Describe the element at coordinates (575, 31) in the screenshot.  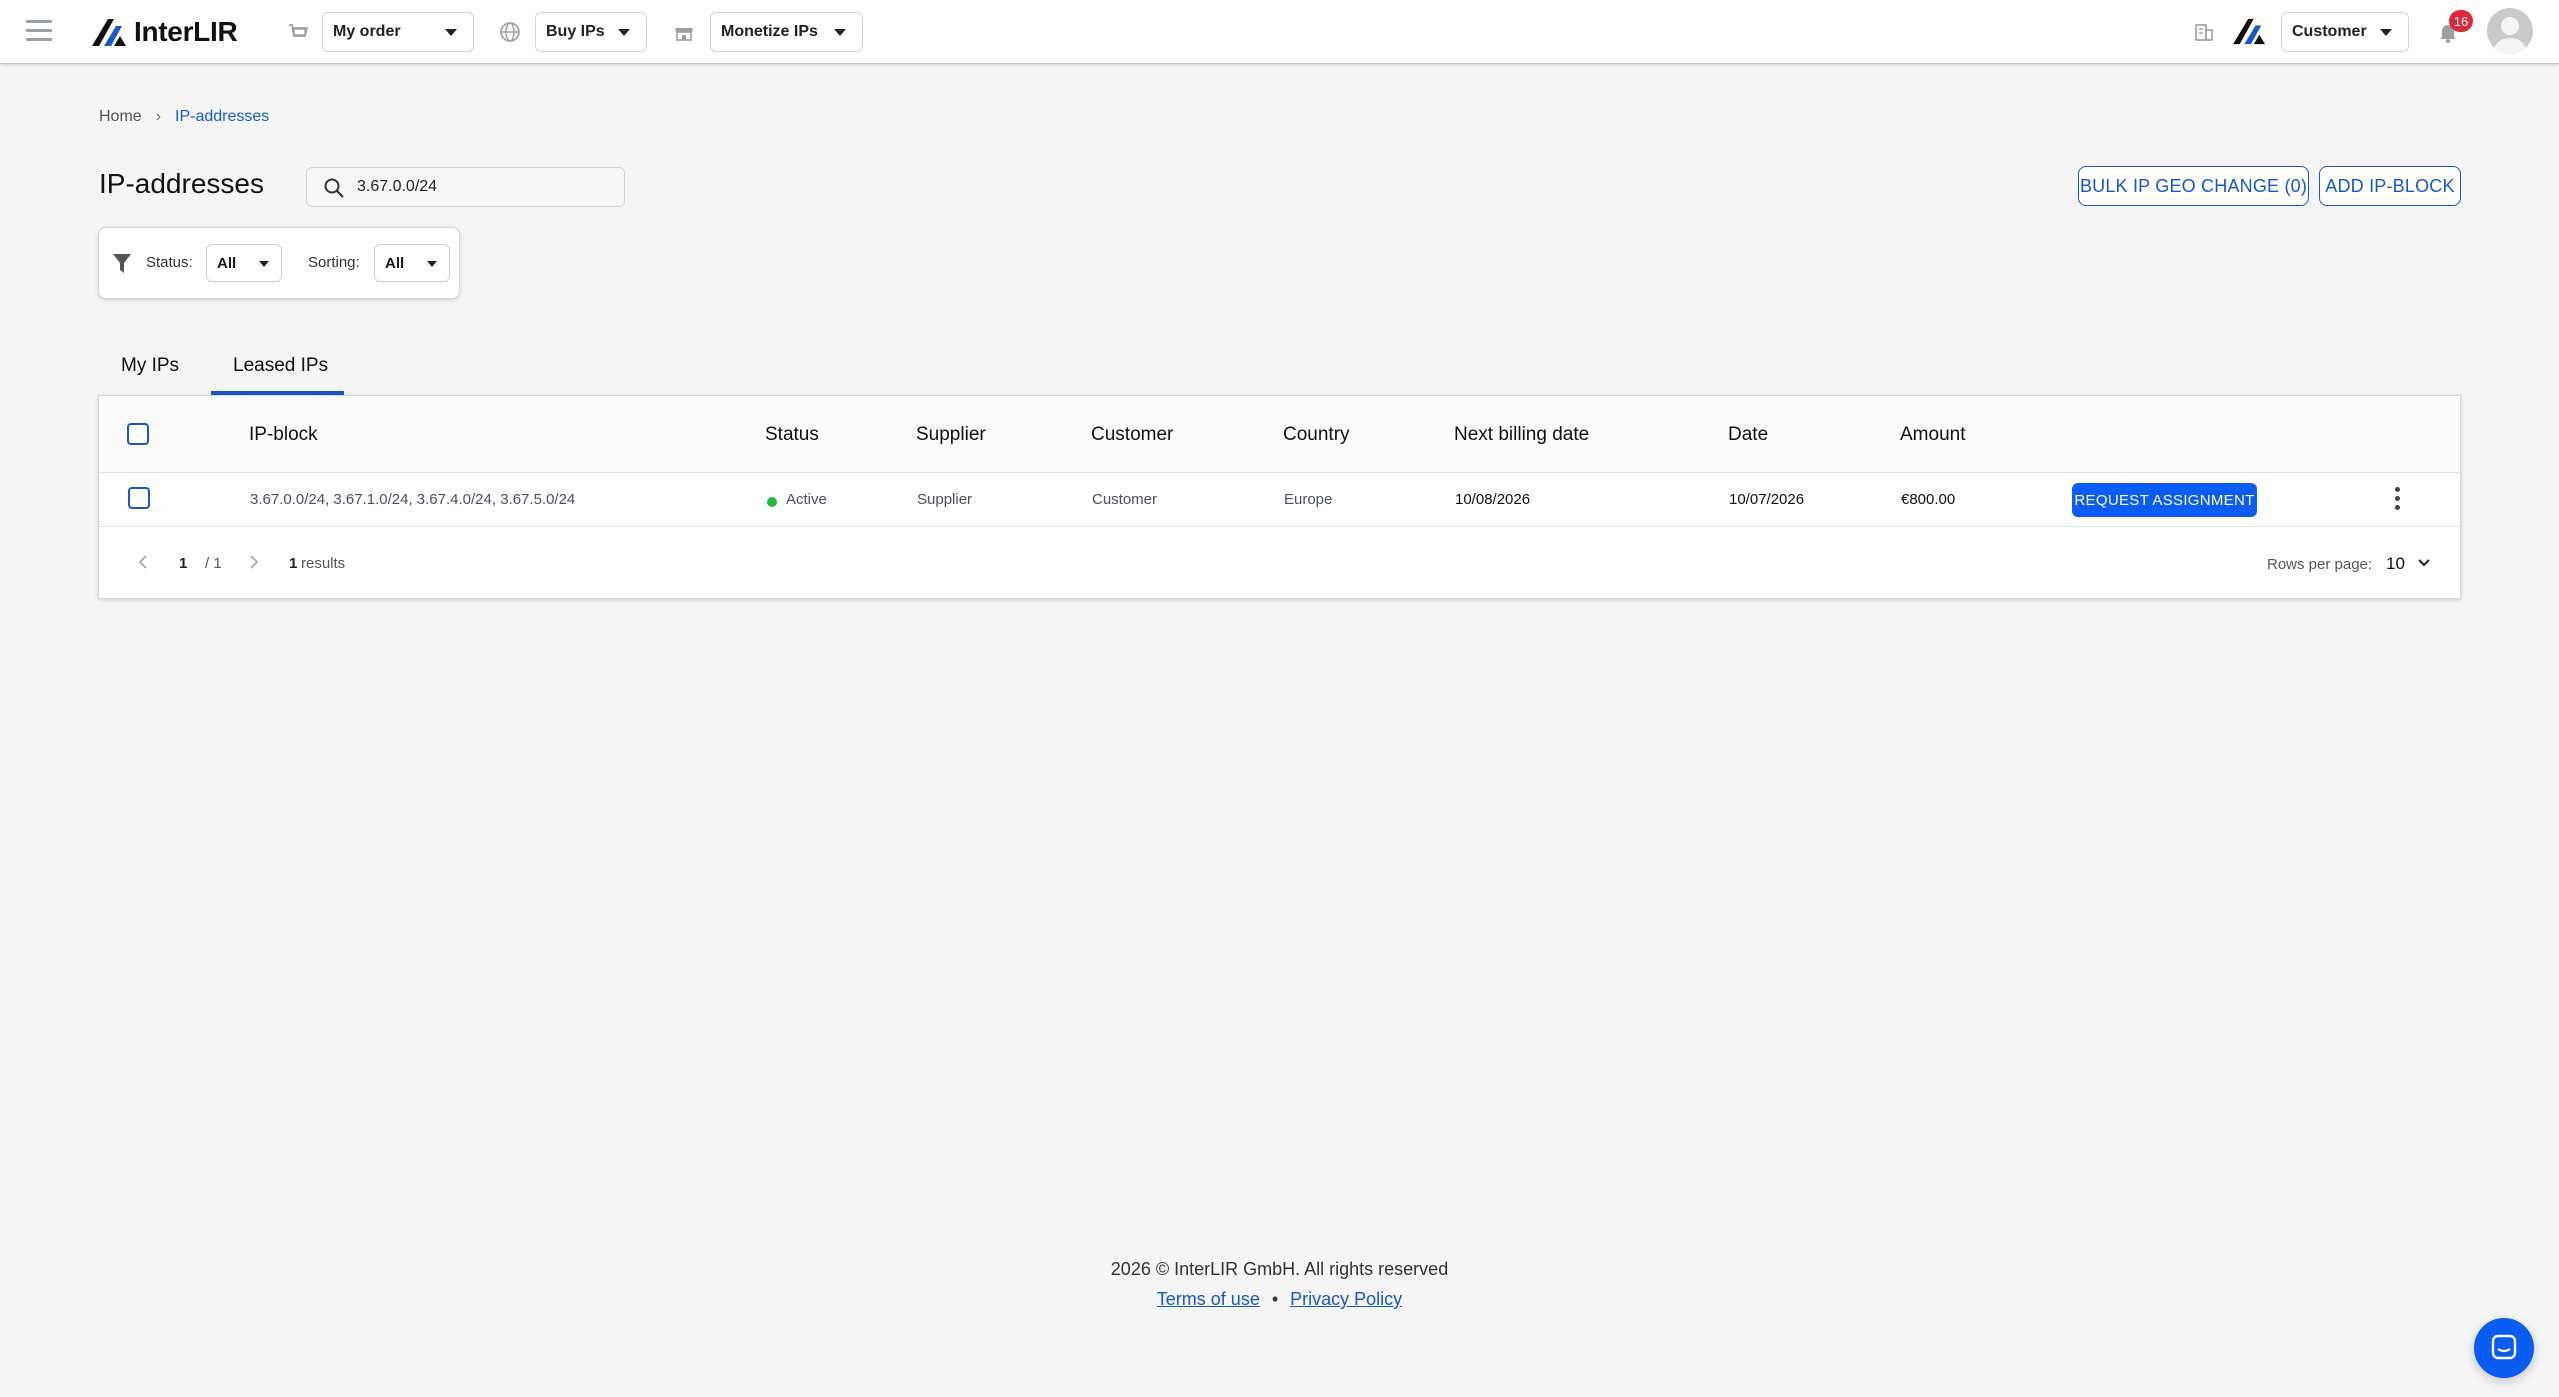
I see `buy-ips-label: Buy IPs` at that location.